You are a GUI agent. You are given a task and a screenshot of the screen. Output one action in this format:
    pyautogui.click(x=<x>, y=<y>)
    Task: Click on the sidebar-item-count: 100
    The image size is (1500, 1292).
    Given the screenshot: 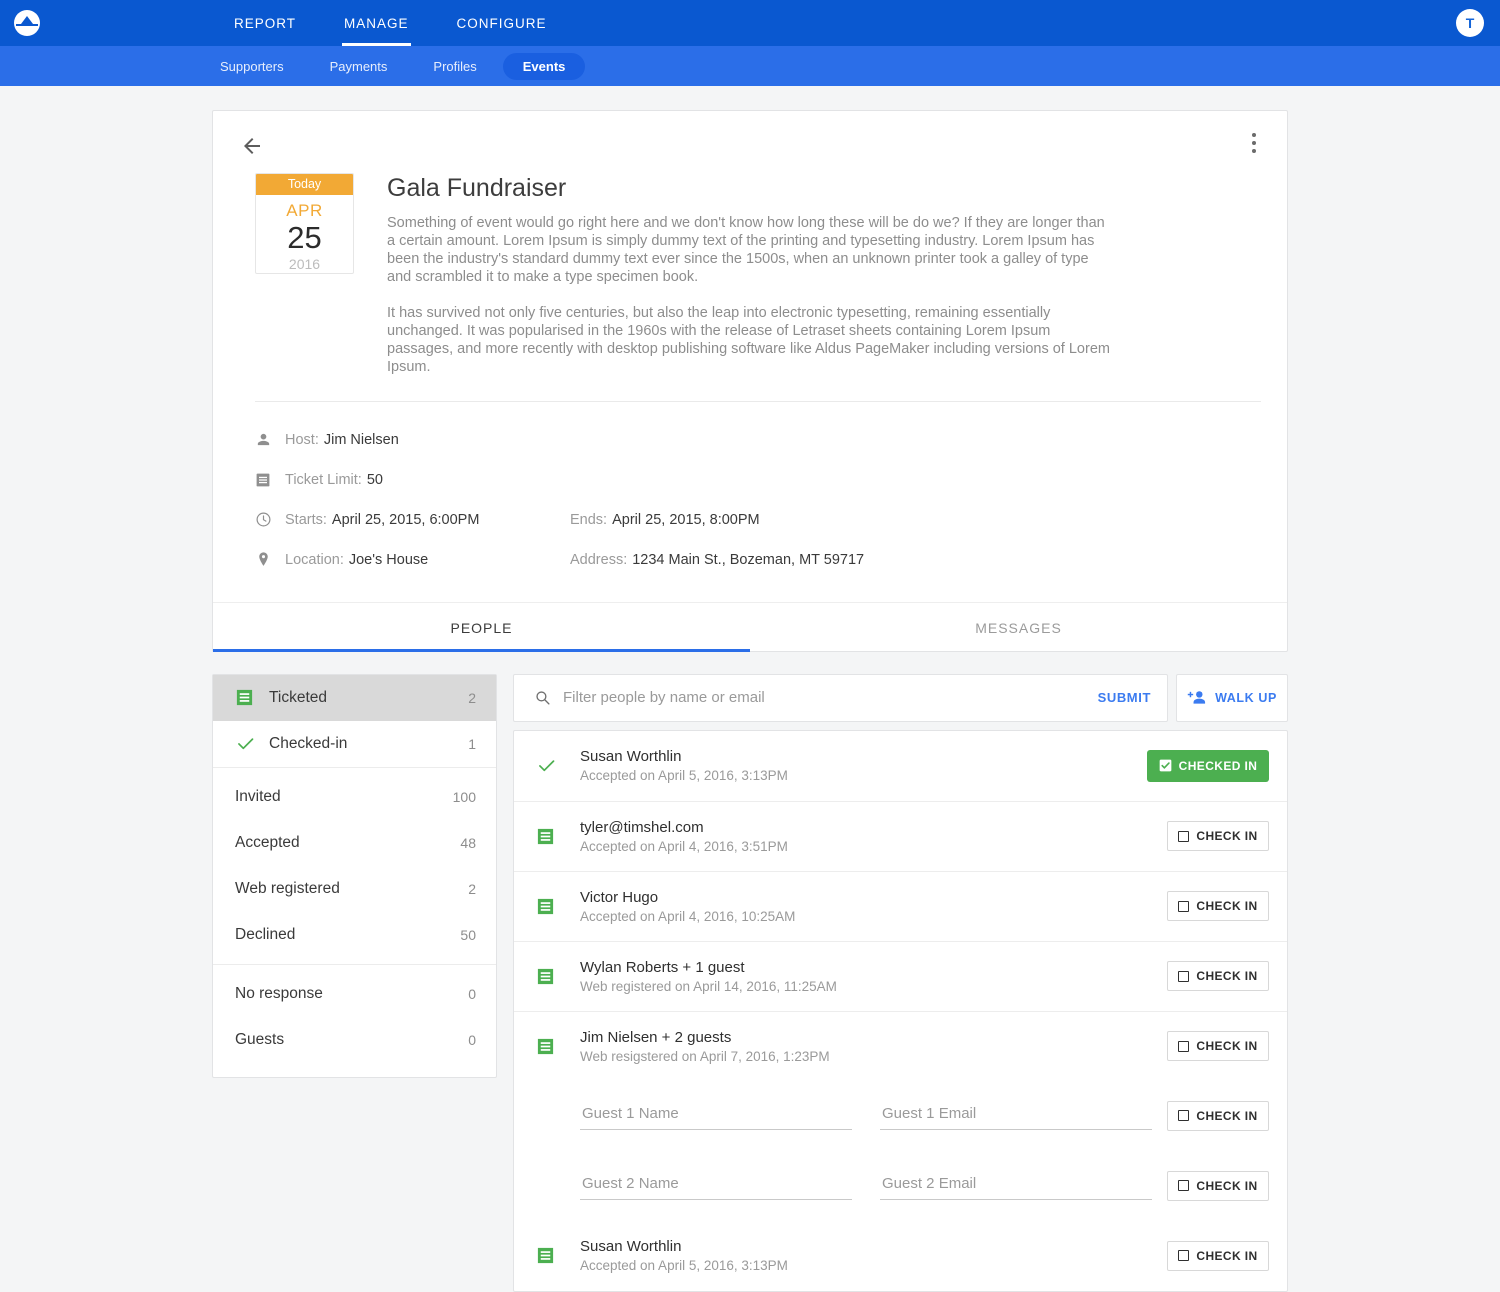 What is the action you would take?
    pyautogui.click(x=464, y=796)
    